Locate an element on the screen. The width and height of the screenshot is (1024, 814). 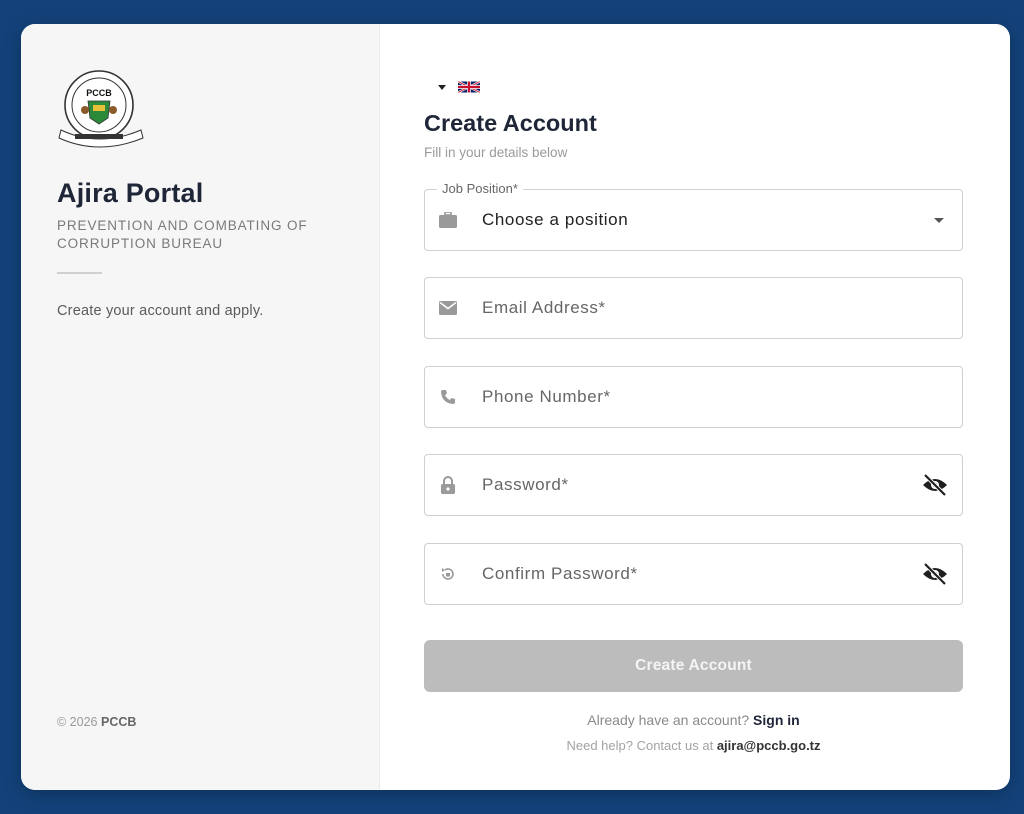
signin-prompt: Already have an account? Sign in is located at coordinates (693, 720).